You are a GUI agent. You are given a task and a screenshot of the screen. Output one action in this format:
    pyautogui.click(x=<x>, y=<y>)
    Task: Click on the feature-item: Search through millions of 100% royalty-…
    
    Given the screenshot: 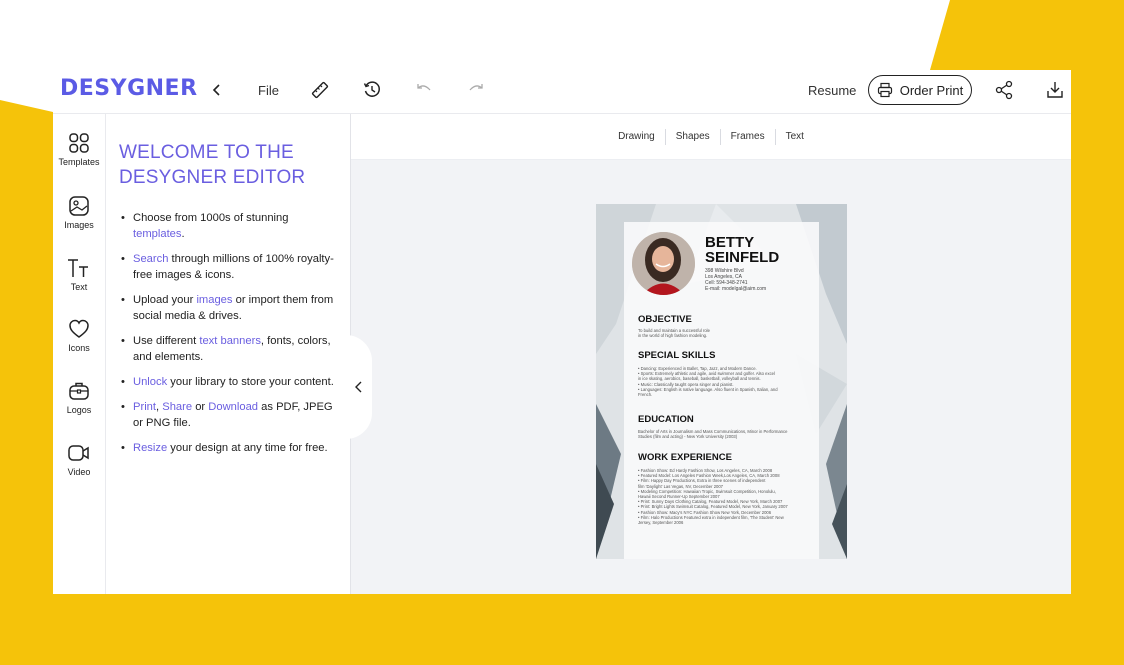 What is the action you would take?
    pyautogui.click(x=230, y=267)
    